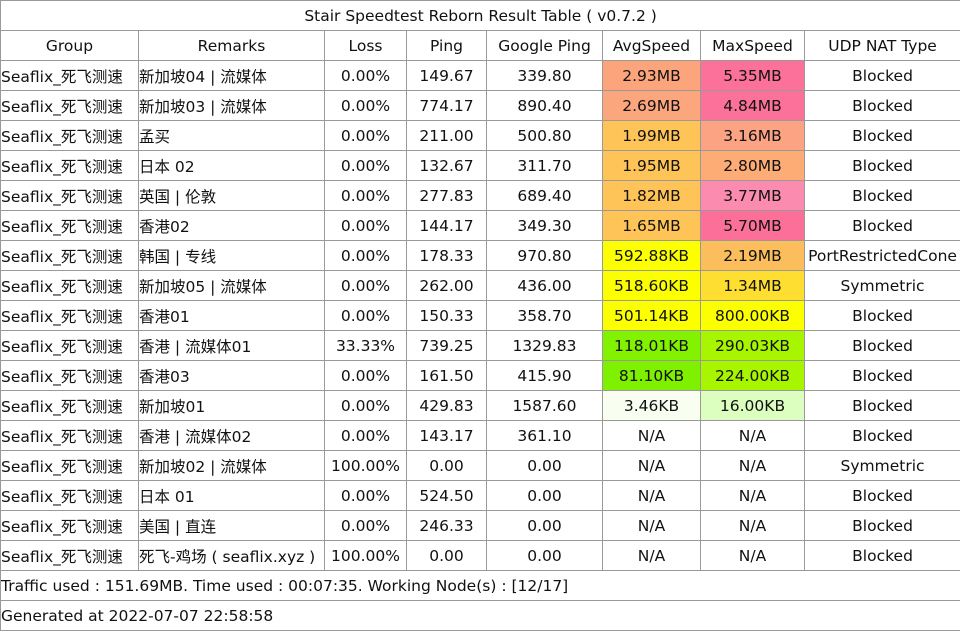 The image size is (960, 631). I want to click on column-header-loss: Loss, so click(366, 46).